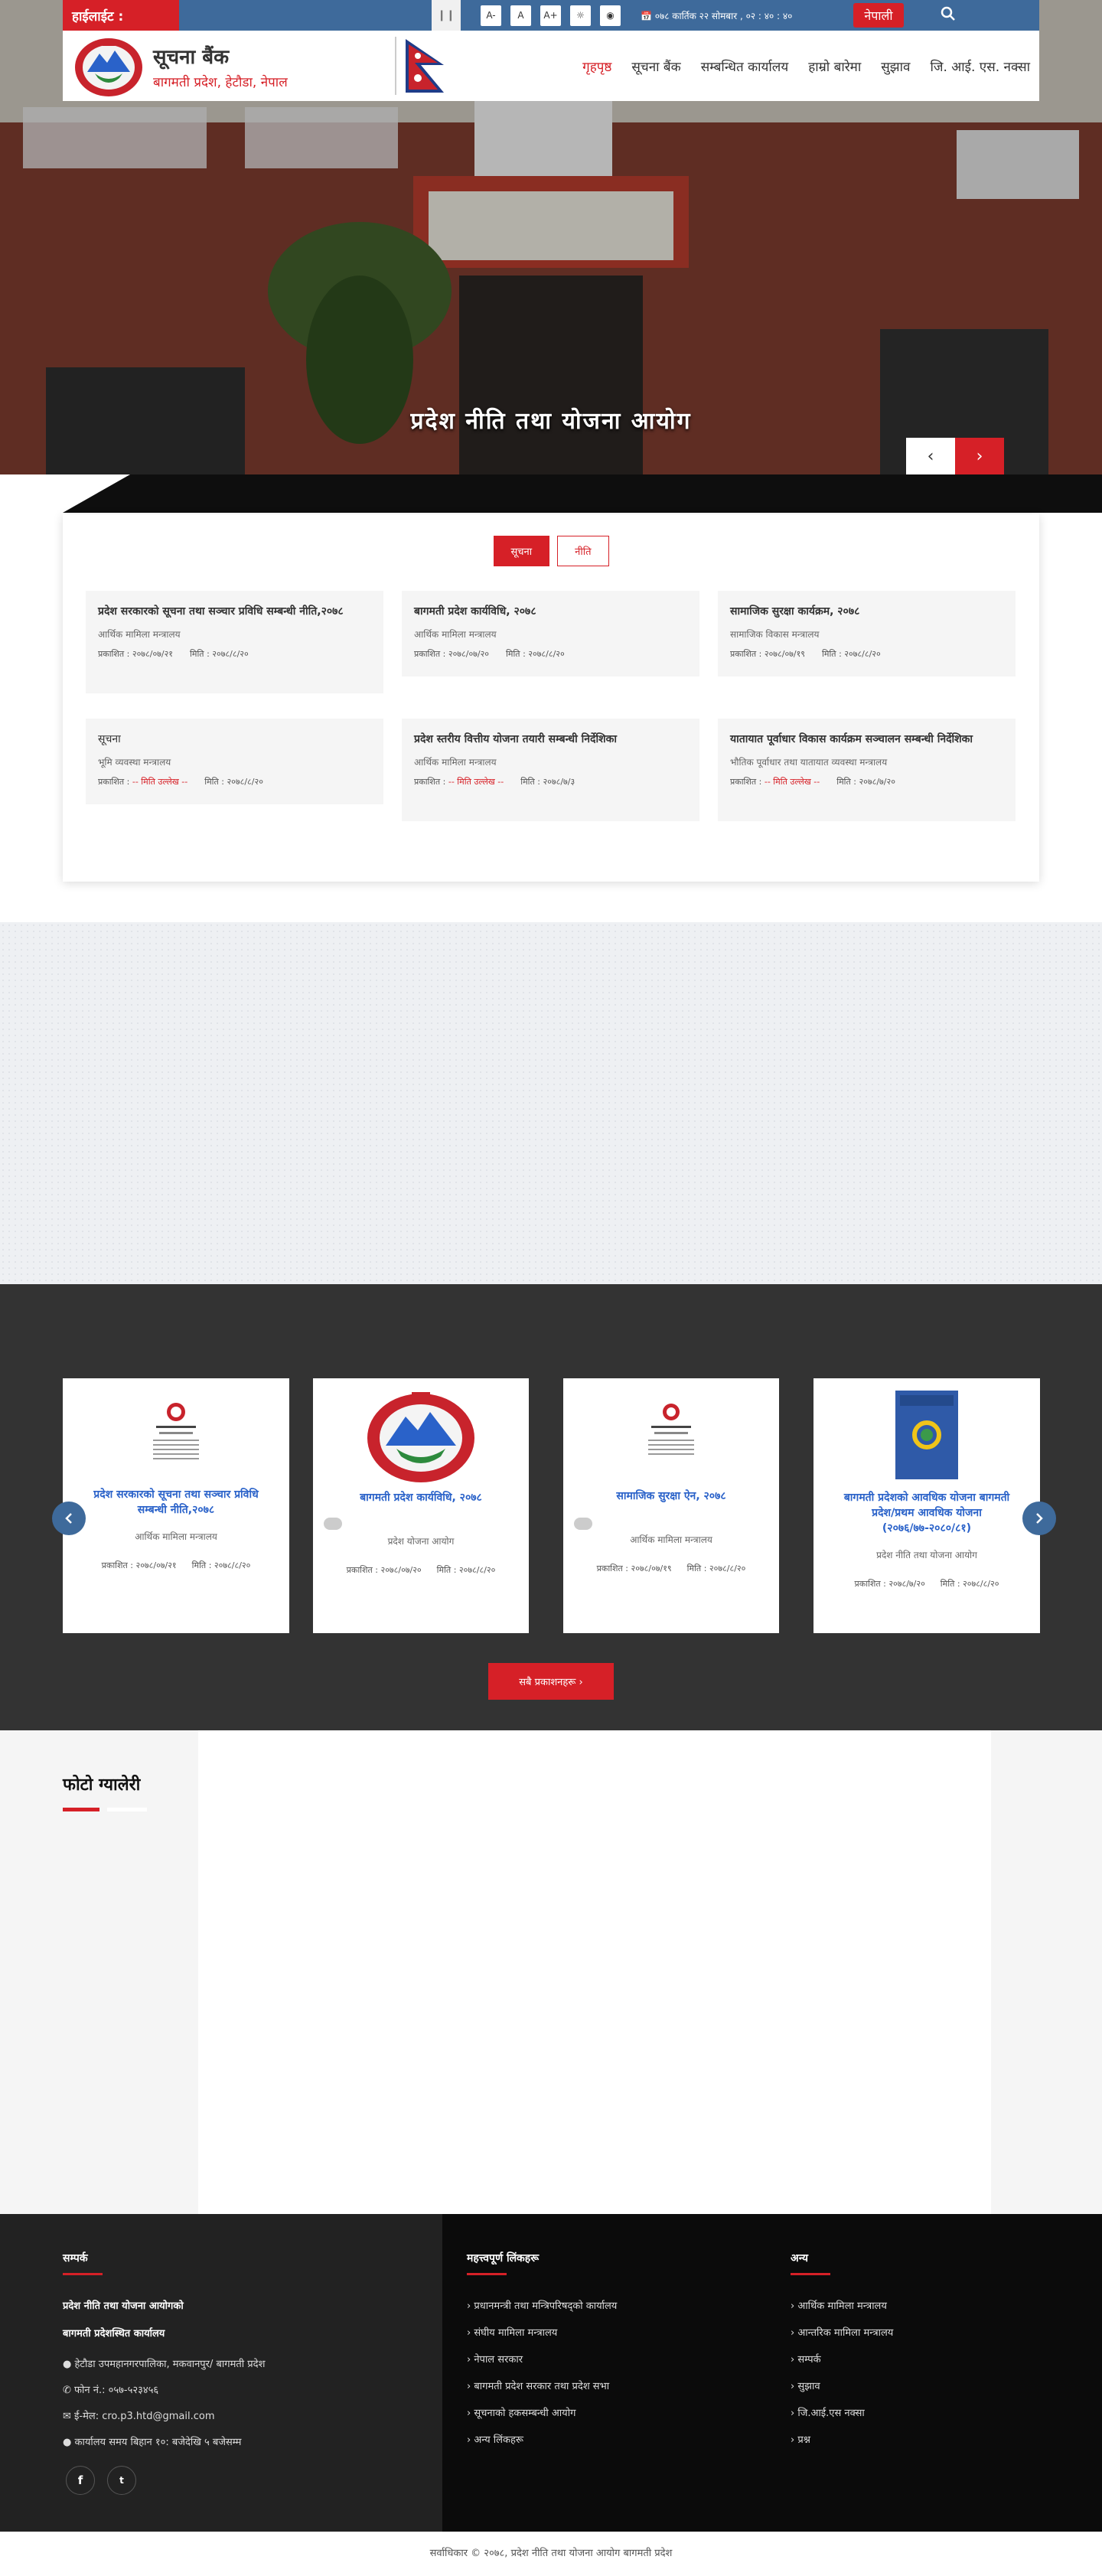 Image resolution: width=1102 pixels, height=2576 pixels. I want to click on notice-published-value: -- मिति उल्लेख --, so click(160, 782).